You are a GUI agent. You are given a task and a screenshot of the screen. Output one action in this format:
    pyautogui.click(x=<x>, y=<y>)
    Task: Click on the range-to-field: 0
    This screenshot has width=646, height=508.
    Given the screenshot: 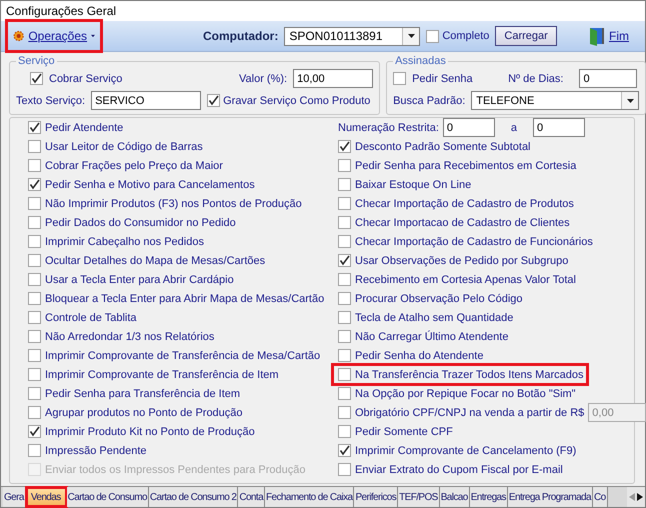 What is the action you would take?
    pyautogui.click(x=559, y=127)
    